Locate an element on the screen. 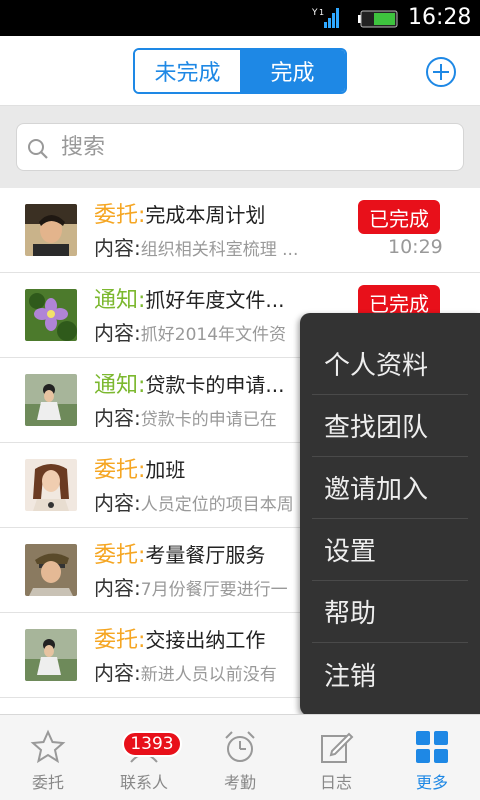 The width and height of the screenshot is (480, 800). edit-note-icon is located at coordinates (337, 747).